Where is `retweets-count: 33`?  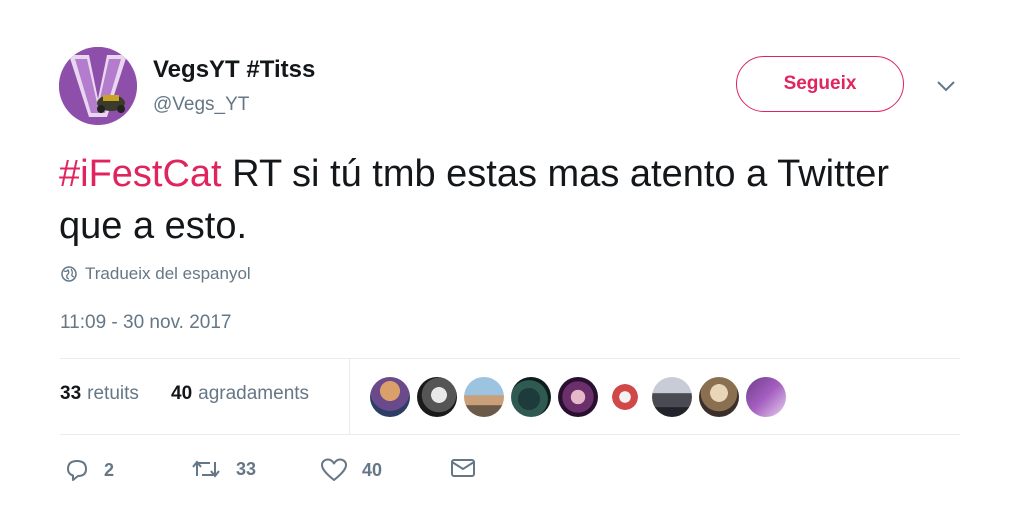 retweets-count: 33 is located at coordinates (71, 393).